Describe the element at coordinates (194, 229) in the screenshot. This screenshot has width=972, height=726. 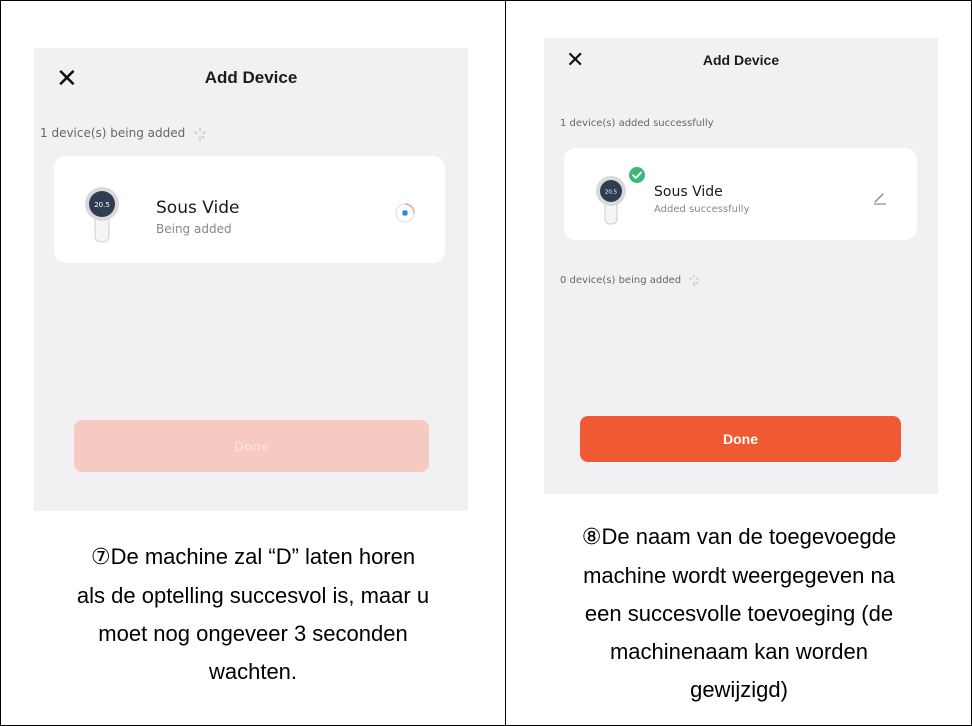
I see `device-status: Being added` at that location.